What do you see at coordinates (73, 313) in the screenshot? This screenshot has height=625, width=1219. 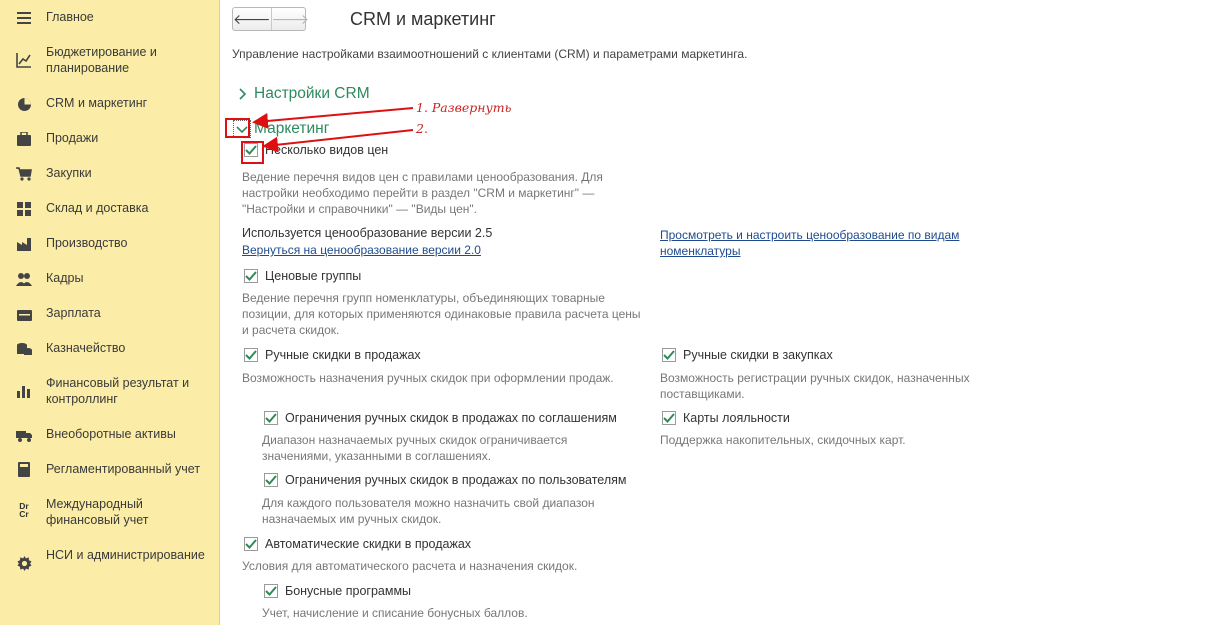 I see `sidebar-item-label: Зарплата` at bounding box center [73, 313].